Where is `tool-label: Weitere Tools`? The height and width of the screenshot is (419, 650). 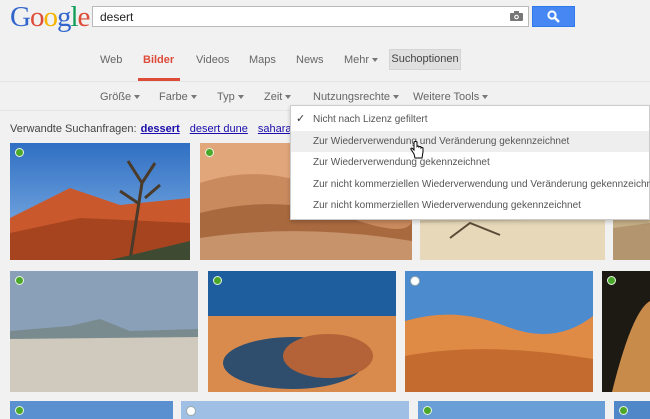 tool-label: Weitere Tools is located at coordinates (446, 97).